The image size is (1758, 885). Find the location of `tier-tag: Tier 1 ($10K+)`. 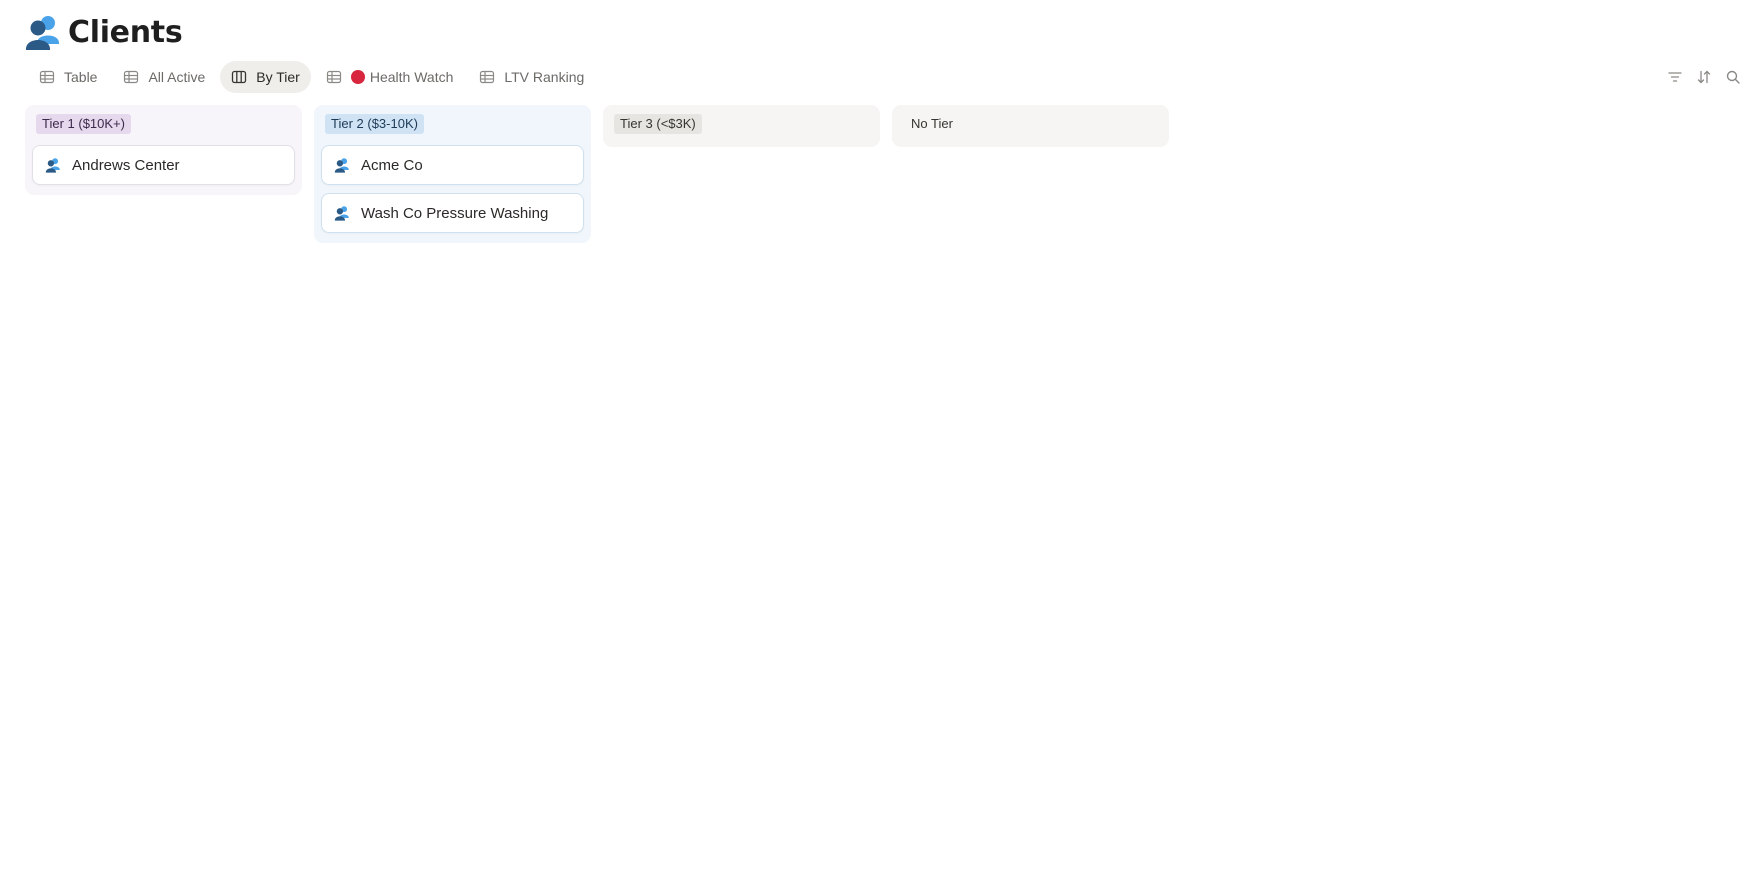

tier-tag: Tier 1 ($10K+) is located at coordinates (83, 124).